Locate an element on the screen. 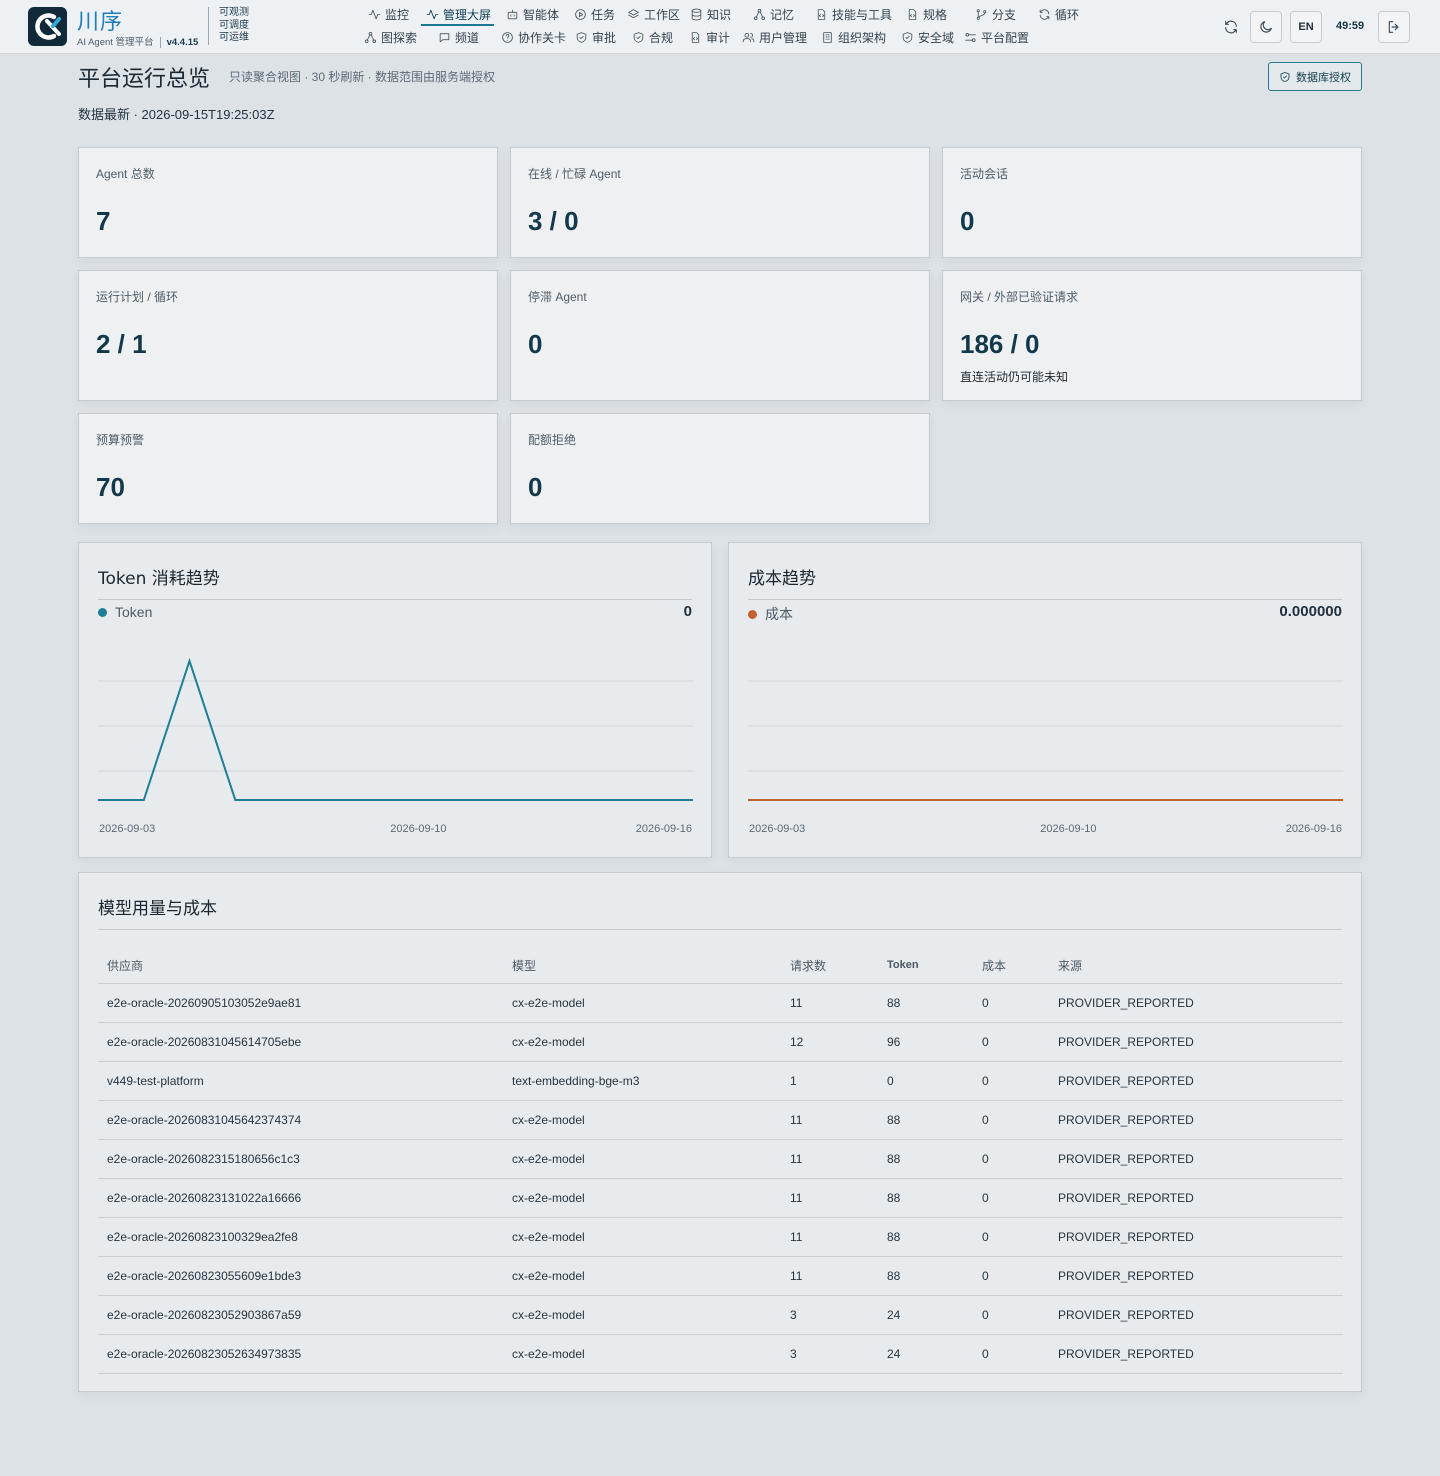  table-cell: e2e-oracle-20260823100329ea2fe8 is located at coordinates (300, 1237).